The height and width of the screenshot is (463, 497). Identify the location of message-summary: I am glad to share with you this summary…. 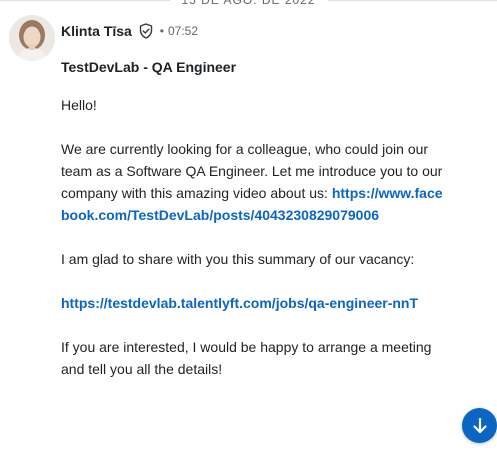
(238, 259).